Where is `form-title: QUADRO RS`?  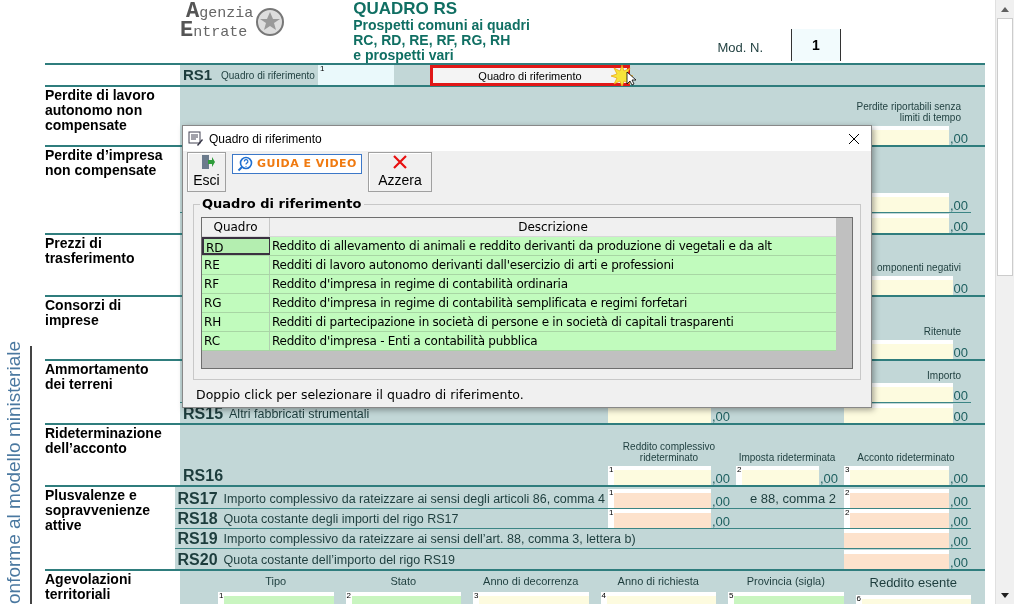
form-title: QUADRO RS is located at coordinates (406, 9).